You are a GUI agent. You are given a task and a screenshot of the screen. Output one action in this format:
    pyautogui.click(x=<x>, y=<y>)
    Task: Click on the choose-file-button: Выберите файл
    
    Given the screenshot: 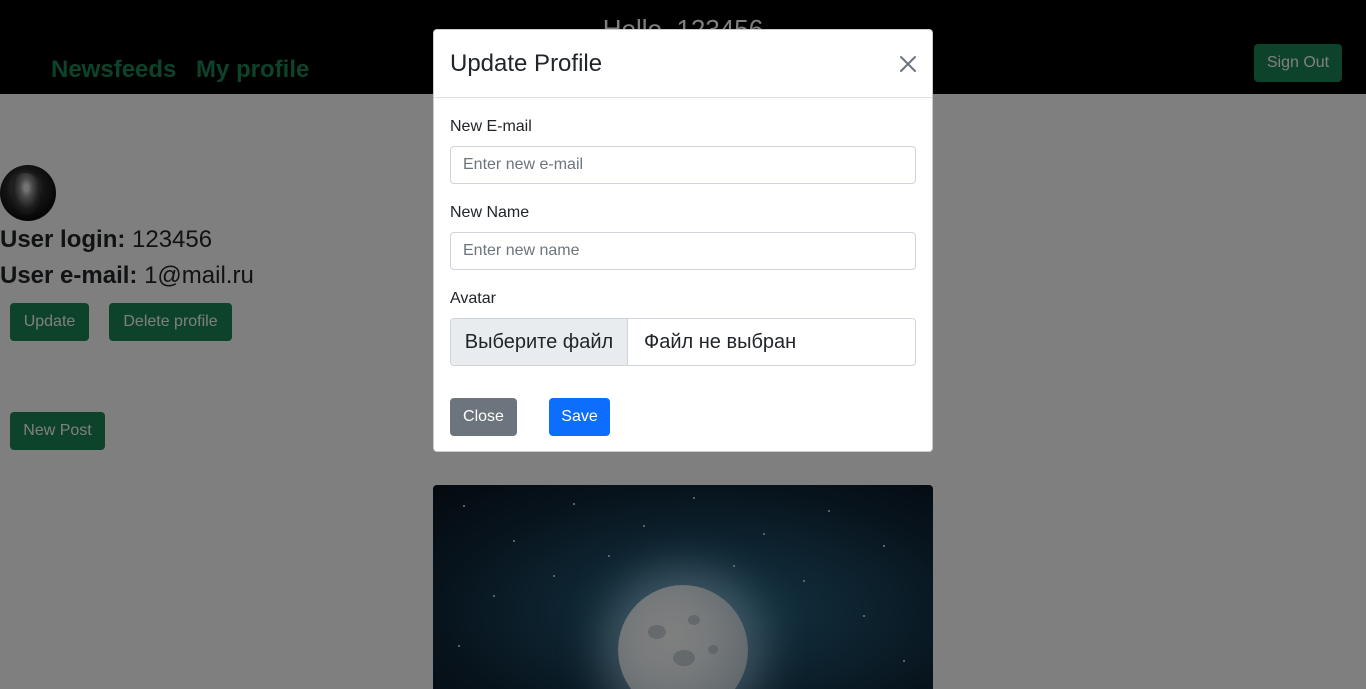 What is the action you would take?
    pyautogui.click(x=539, y=342)
    